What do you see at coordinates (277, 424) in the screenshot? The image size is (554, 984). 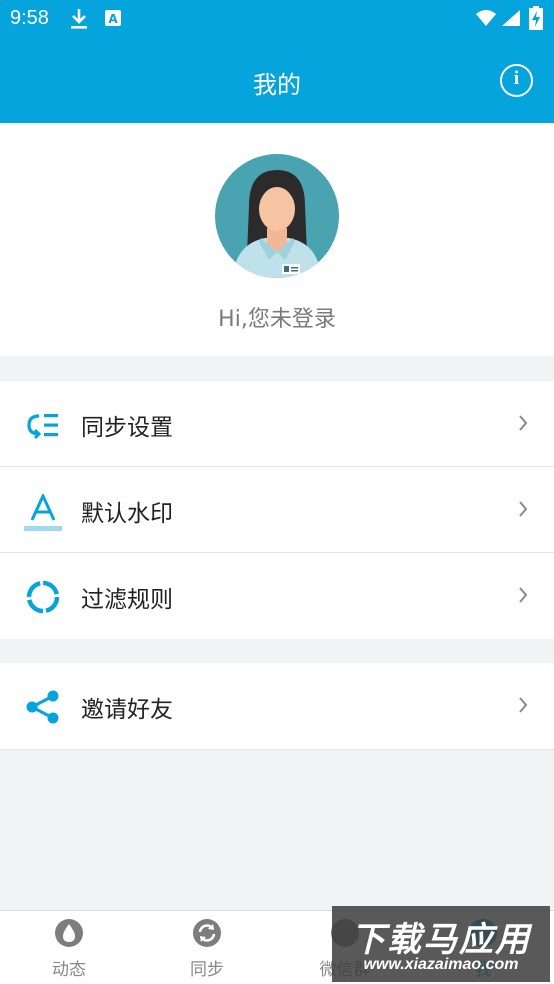 I see `menu-item-sync-settings: 同步设置` at bounding box center [277, 424].